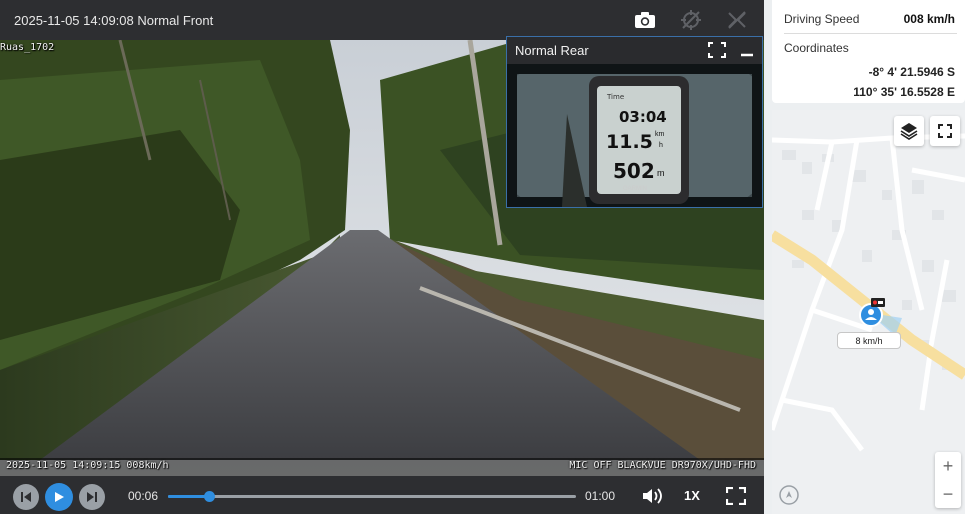 The height and width of the screenshot is (514, 965). I want to click on coordinates-label: Coordinates, so click(816, 48).